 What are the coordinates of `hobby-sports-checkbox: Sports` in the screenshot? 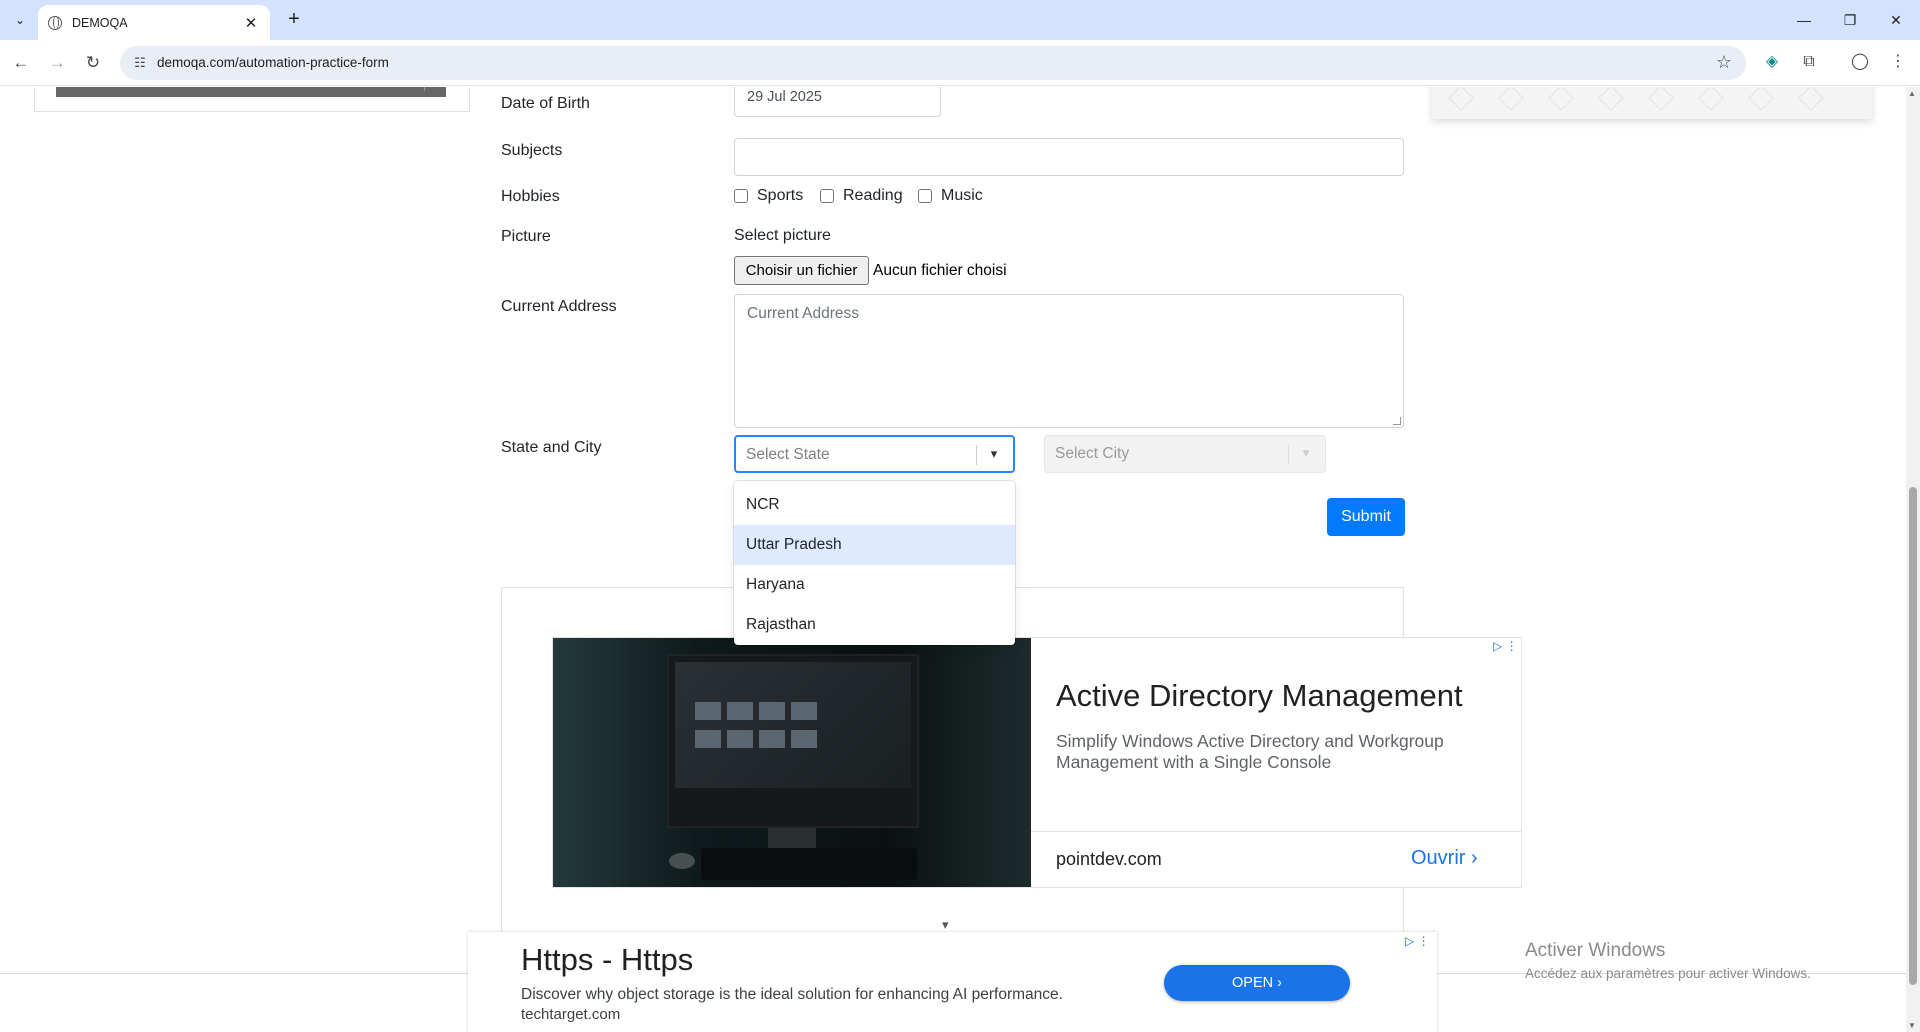 It's located at (768, 196).